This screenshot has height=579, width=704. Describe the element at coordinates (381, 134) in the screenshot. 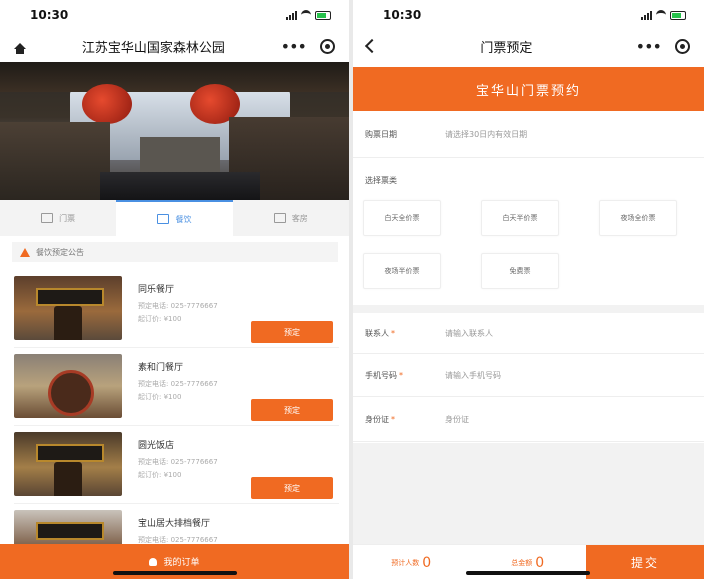

I see `date-label: 购票日期` at that location.